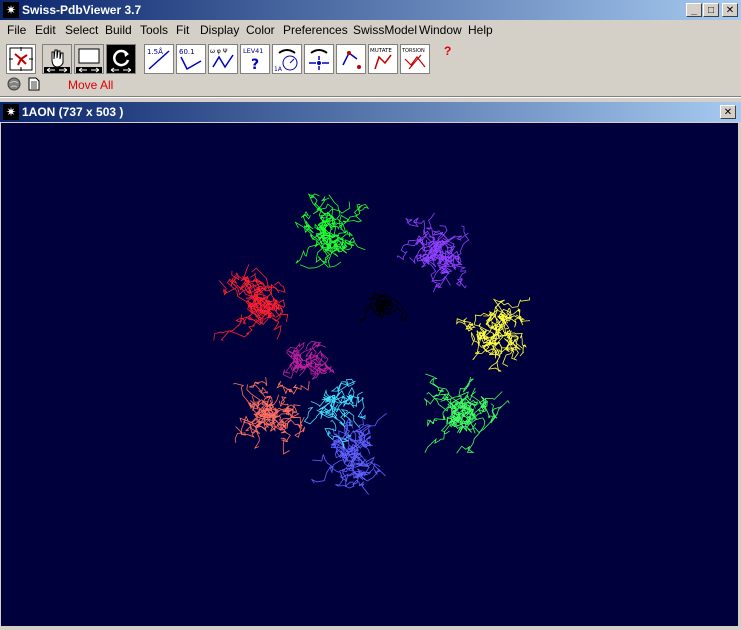 This screenshot has width=741, height=630. Describe the element at coordinates (370, 112) in the screenshot. I see `viewer-titlebar: ✷ 1AON (737 x 503 ) ✕` at that location.